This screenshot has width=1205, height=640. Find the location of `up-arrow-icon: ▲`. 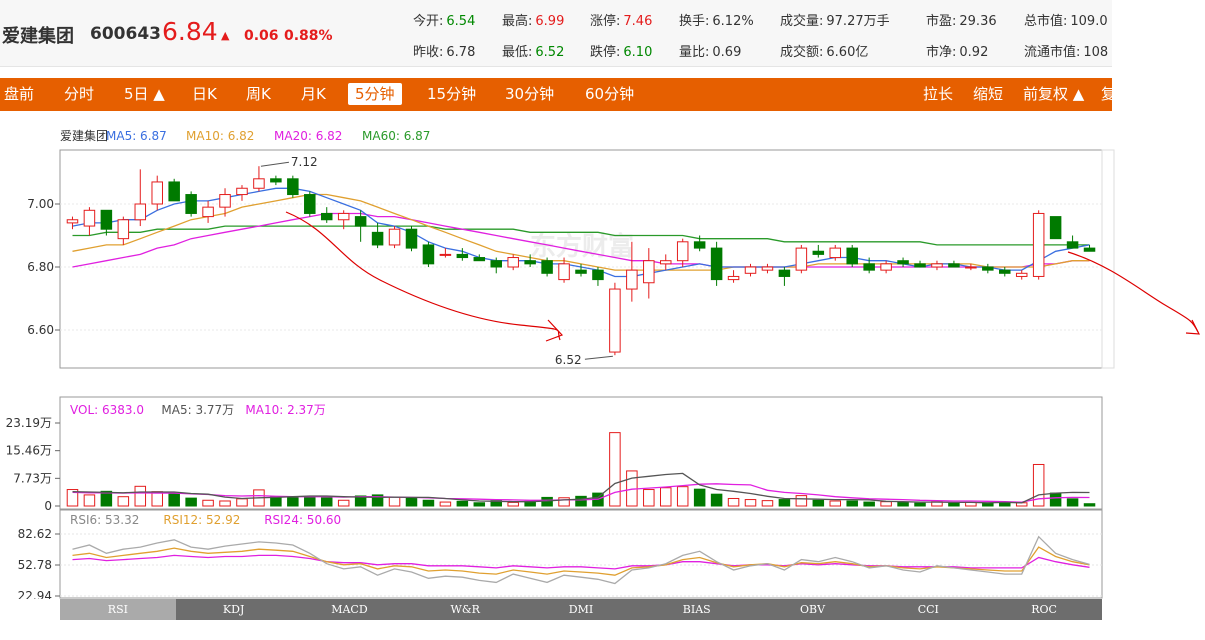

up-arrow-icon: ▲ is located at coordinates (225, 35).